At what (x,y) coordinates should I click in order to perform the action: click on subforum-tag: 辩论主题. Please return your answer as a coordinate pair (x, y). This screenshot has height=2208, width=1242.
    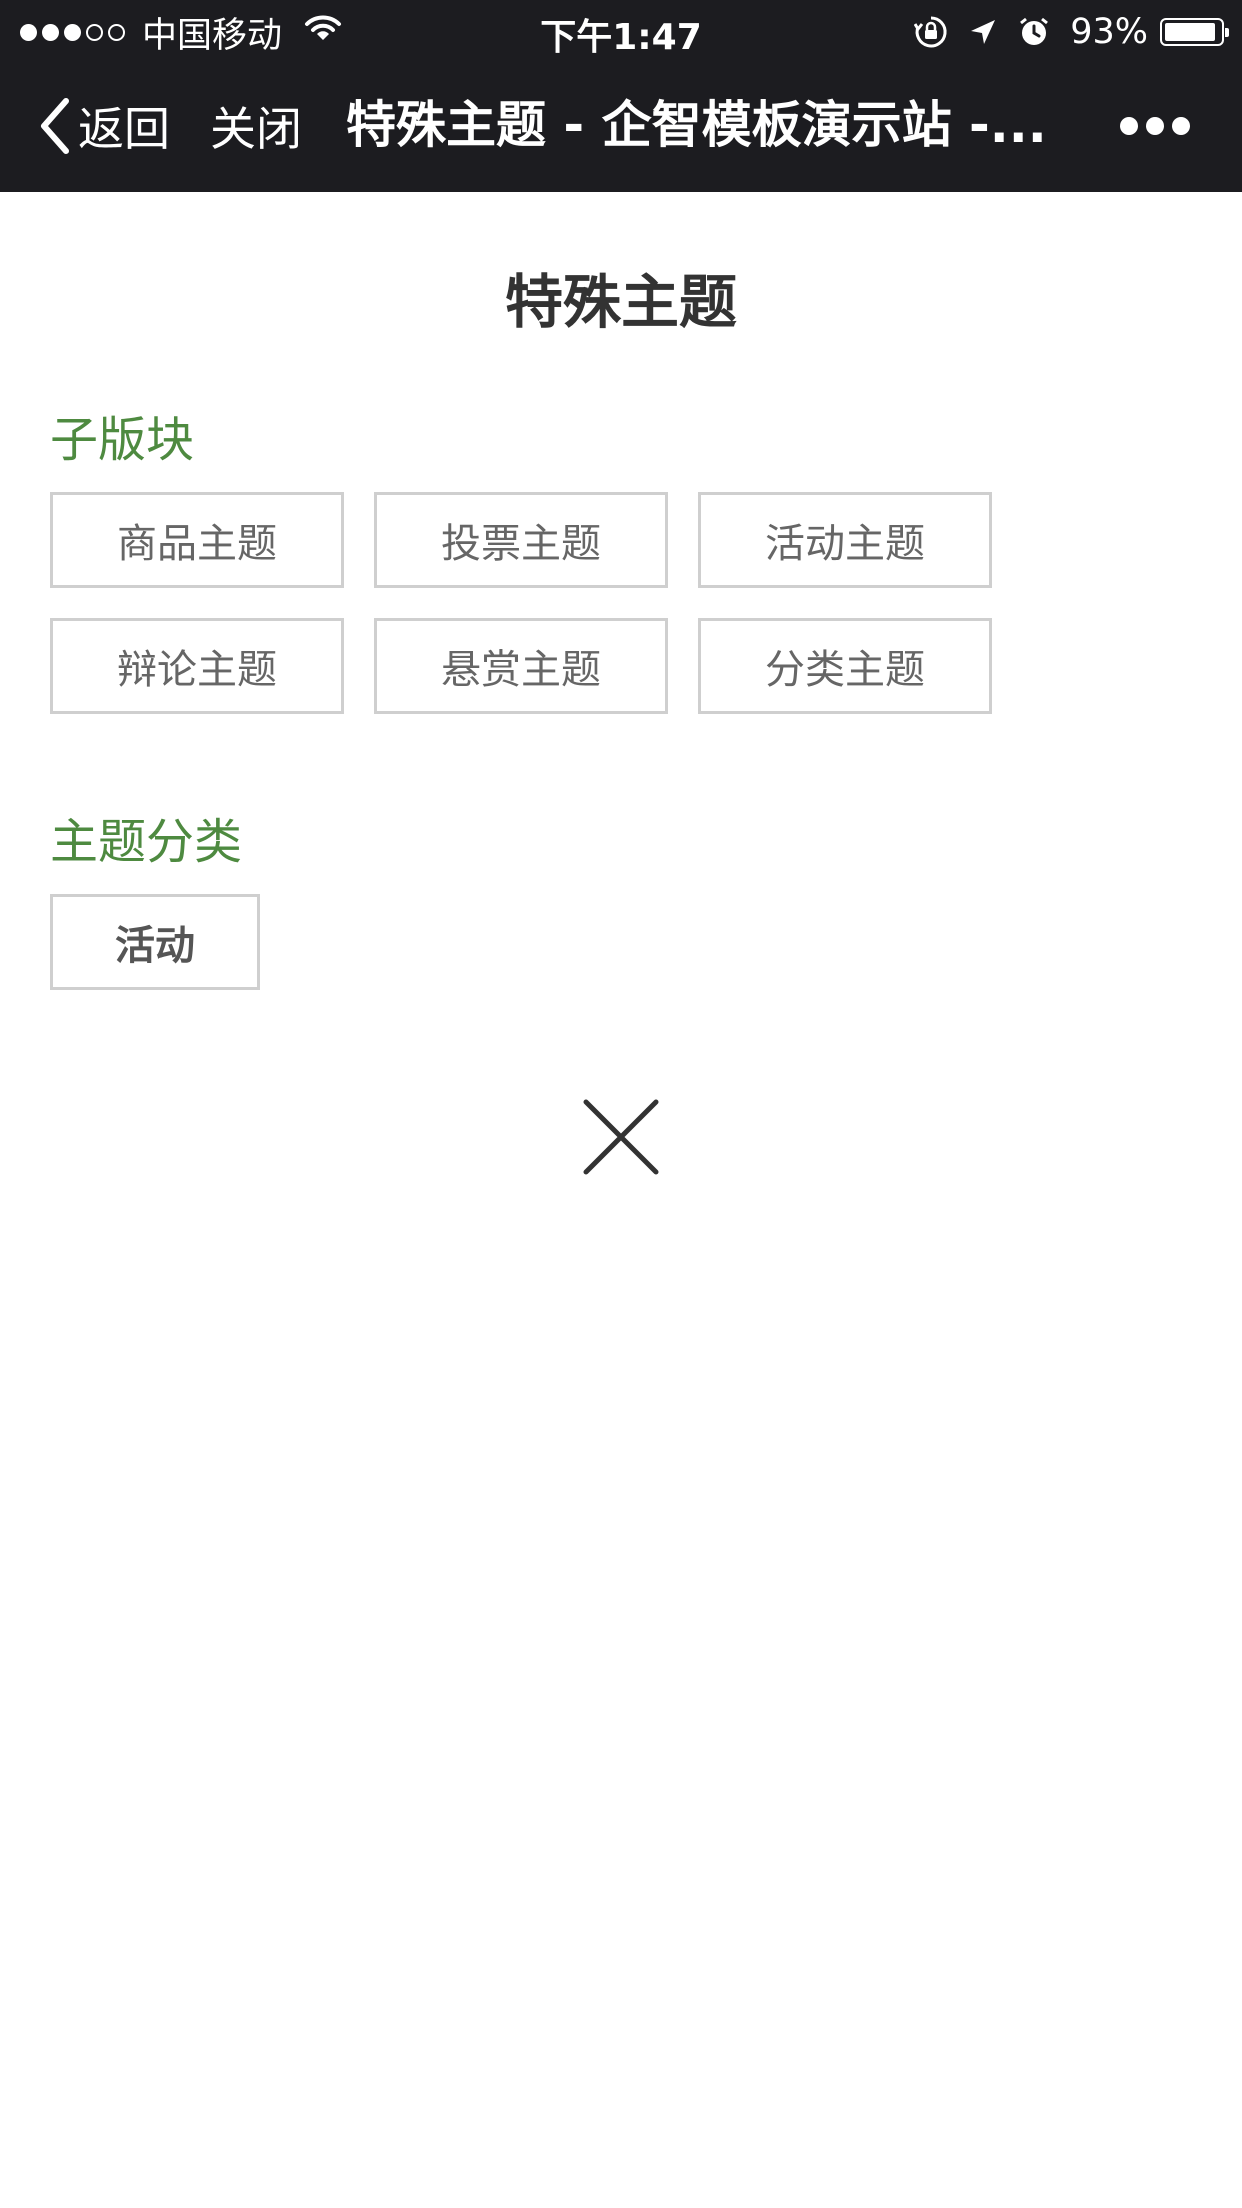
    Looking at the image, I should click on (197, 666).